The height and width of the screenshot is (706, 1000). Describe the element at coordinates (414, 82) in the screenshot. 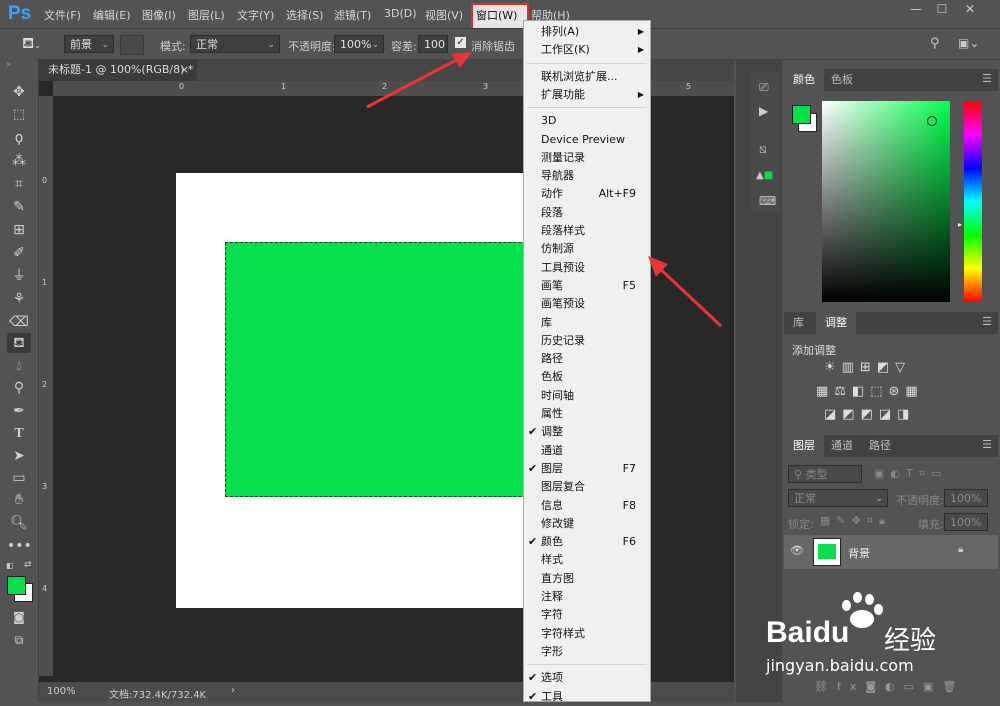

I see `arrow-to-window-menu` at that location.